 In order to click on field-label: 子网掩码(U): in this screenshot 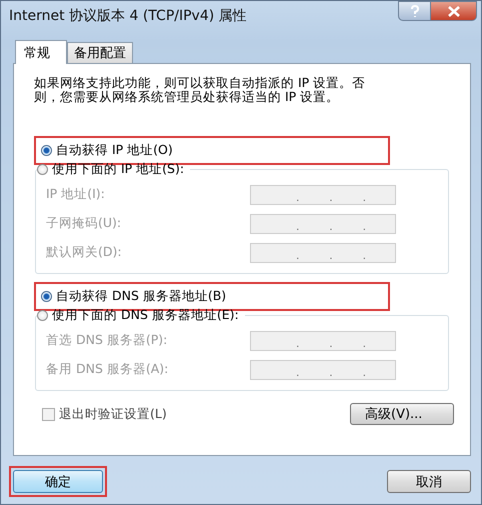, I will do `click(84, 223)`.